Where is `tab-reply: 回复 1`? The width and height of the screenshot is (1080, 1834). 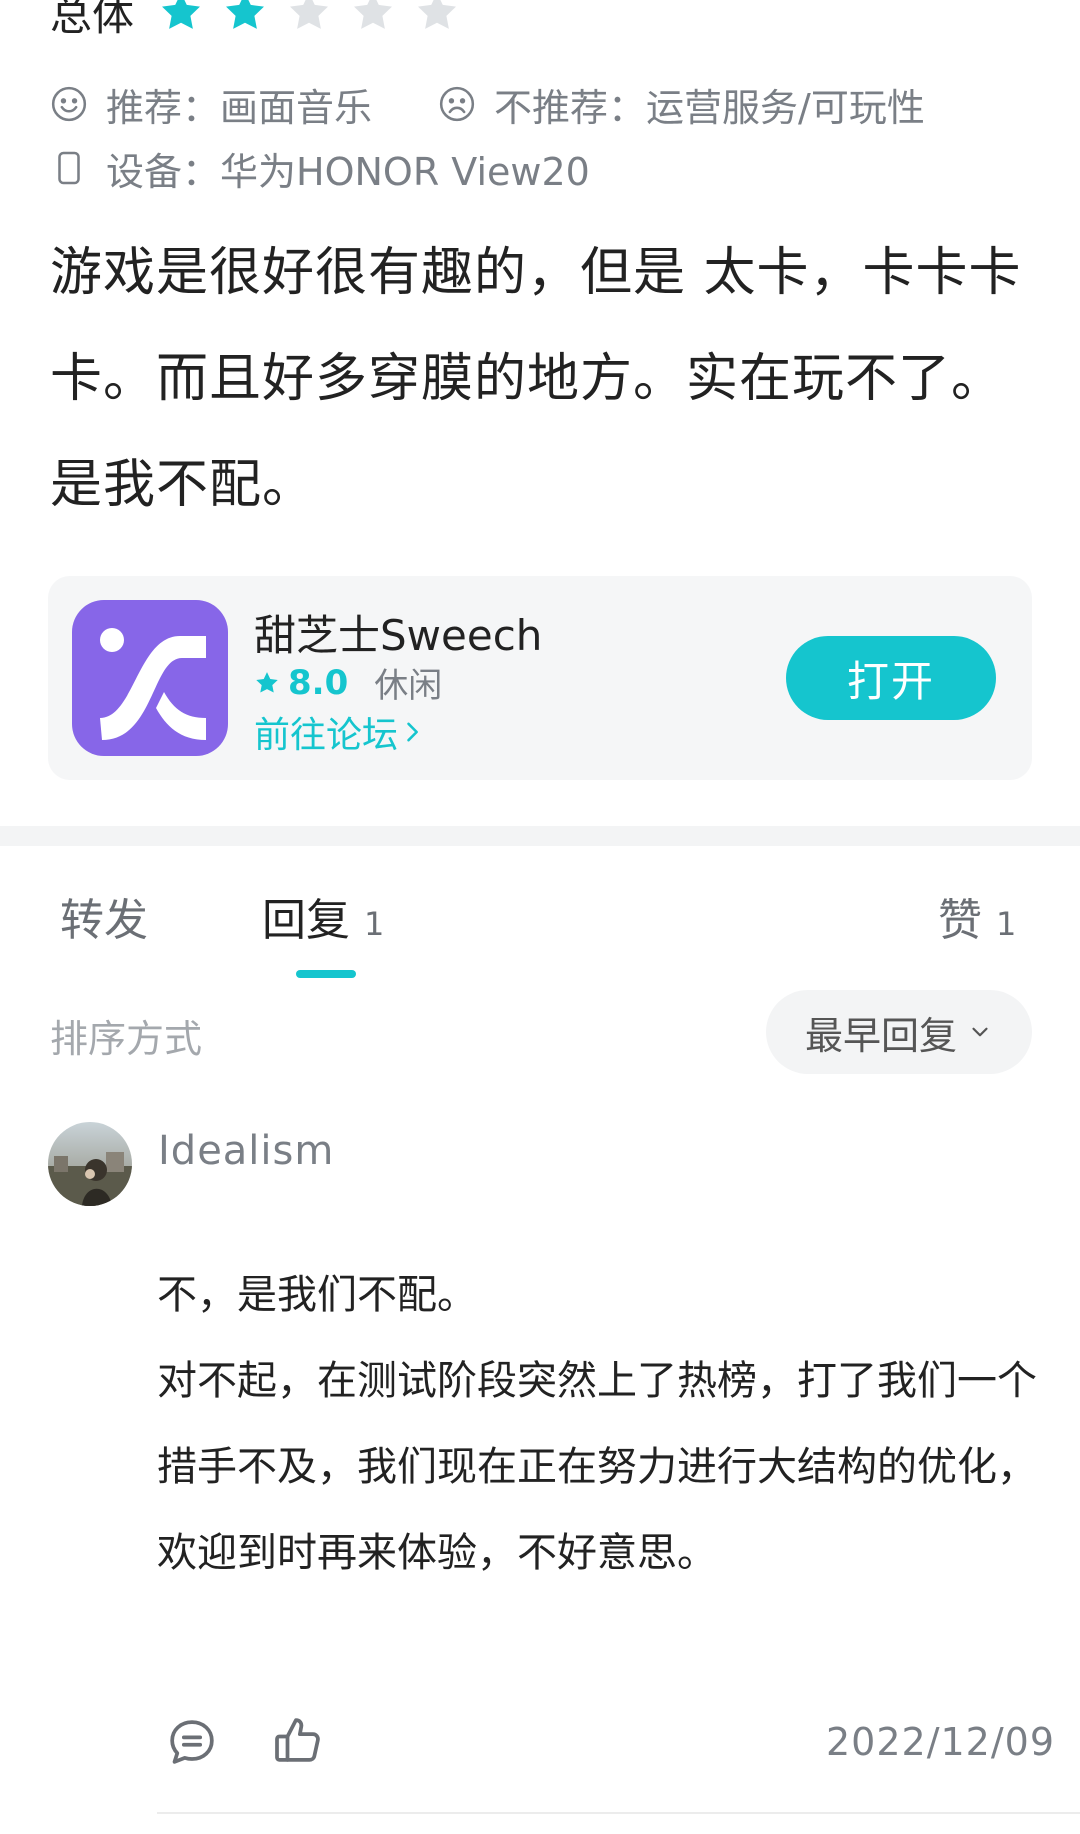 tab-reply: 回复 1 is located at coordinates (323, 916).